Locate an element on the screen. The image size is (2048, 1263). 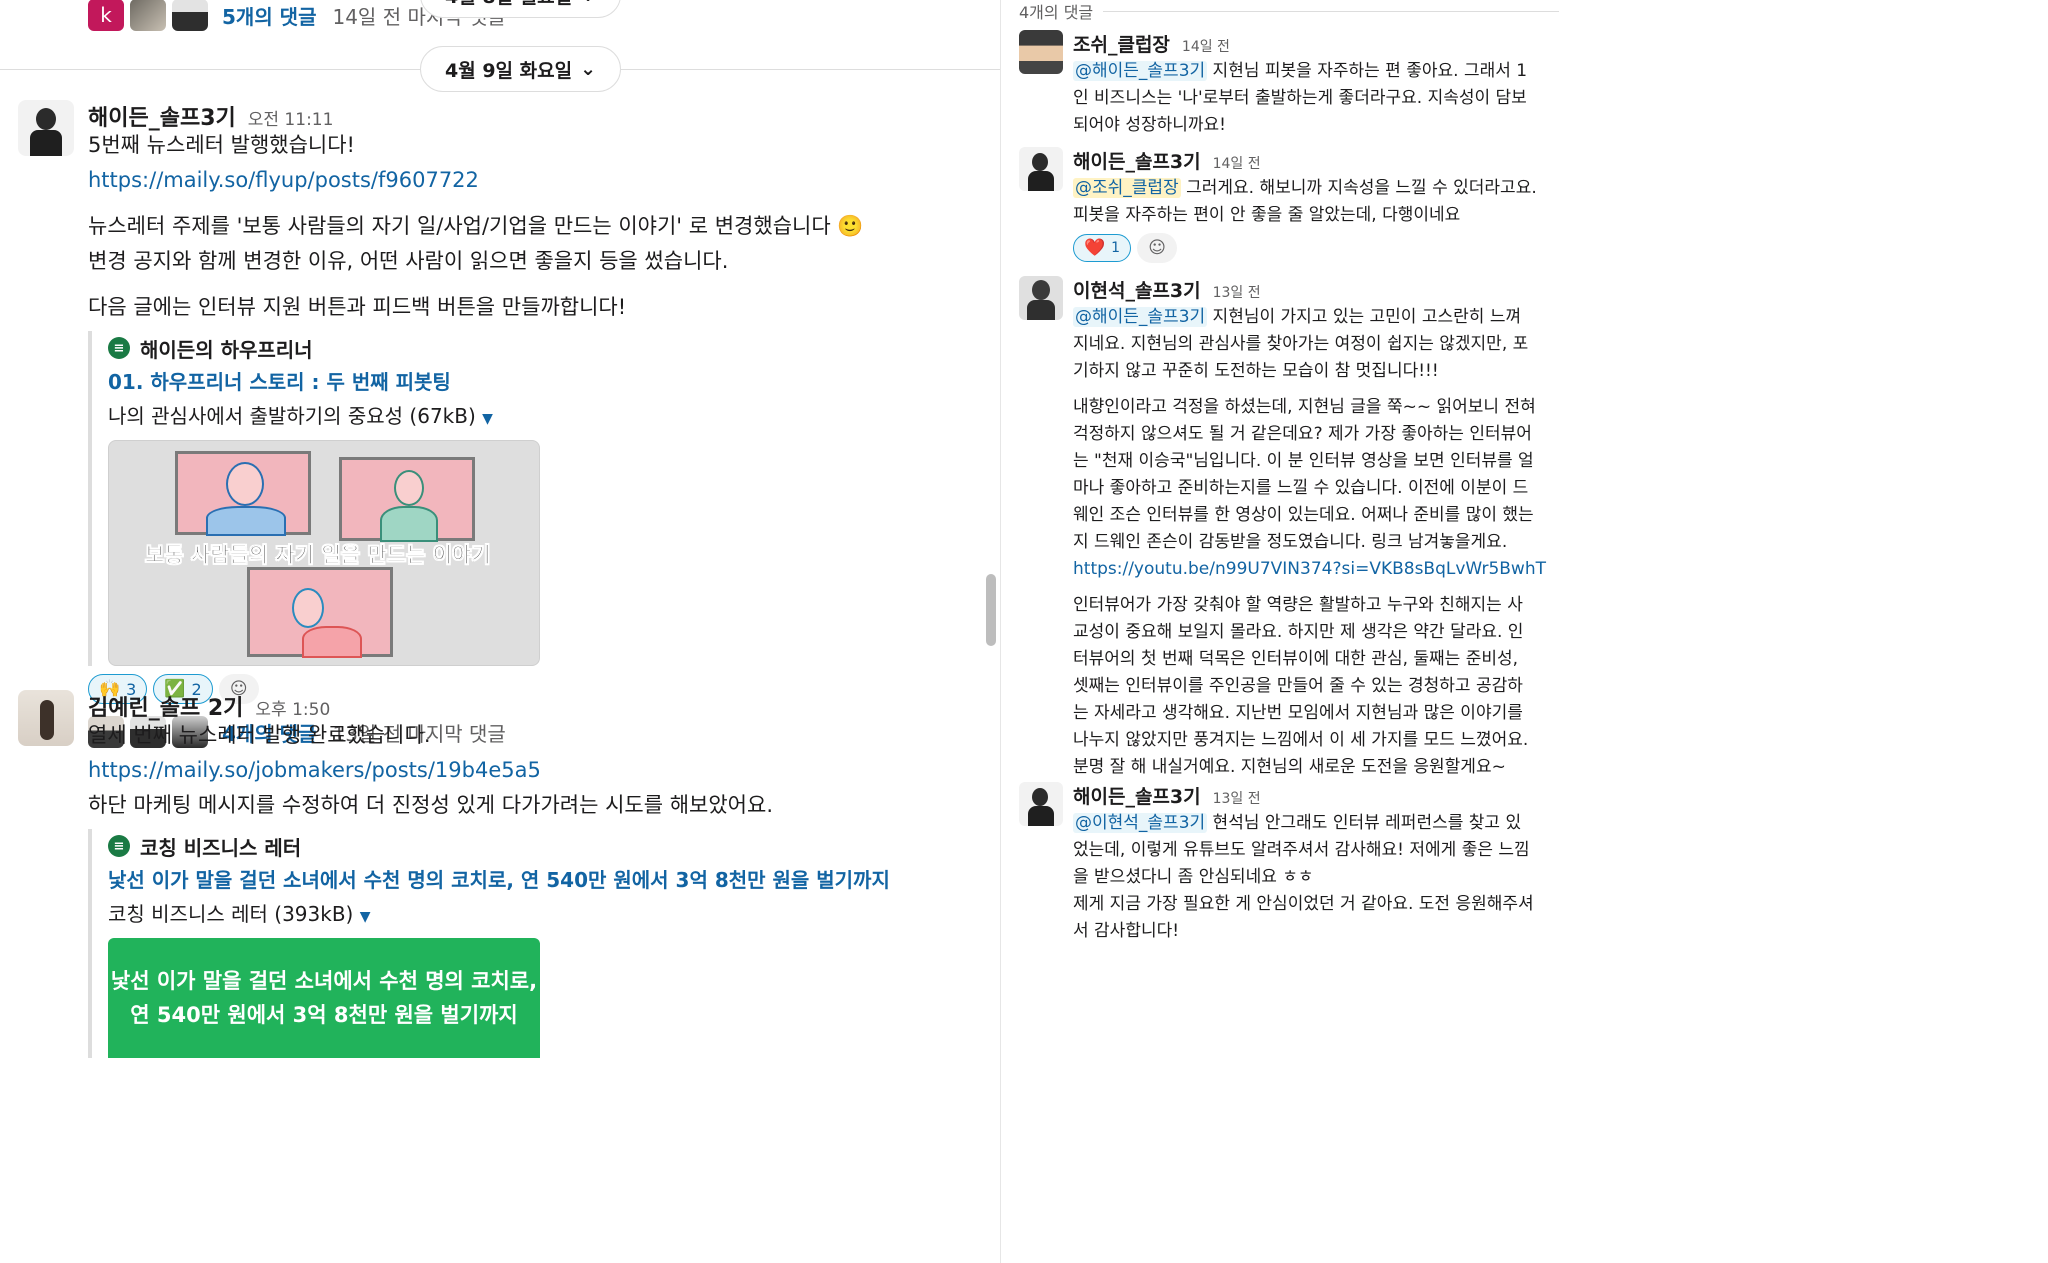
user-mention: @조쉬_클럽장 is located at coordinates (1127, 188).